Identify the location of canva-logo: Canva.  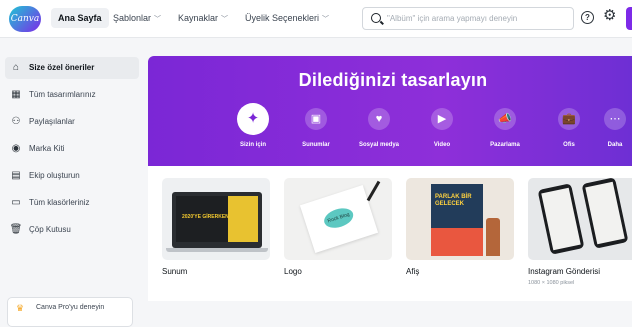
(25, 19).